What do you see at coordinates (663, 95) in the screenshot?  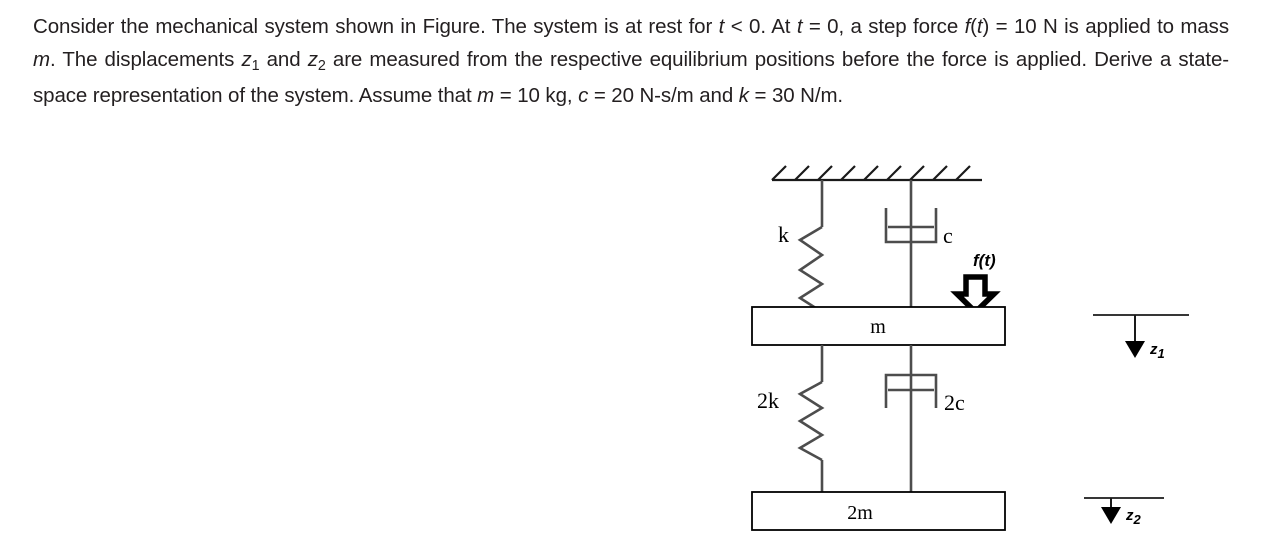 I see `text-run: = 20 N-s/m and` at bounding box center [663, 95].